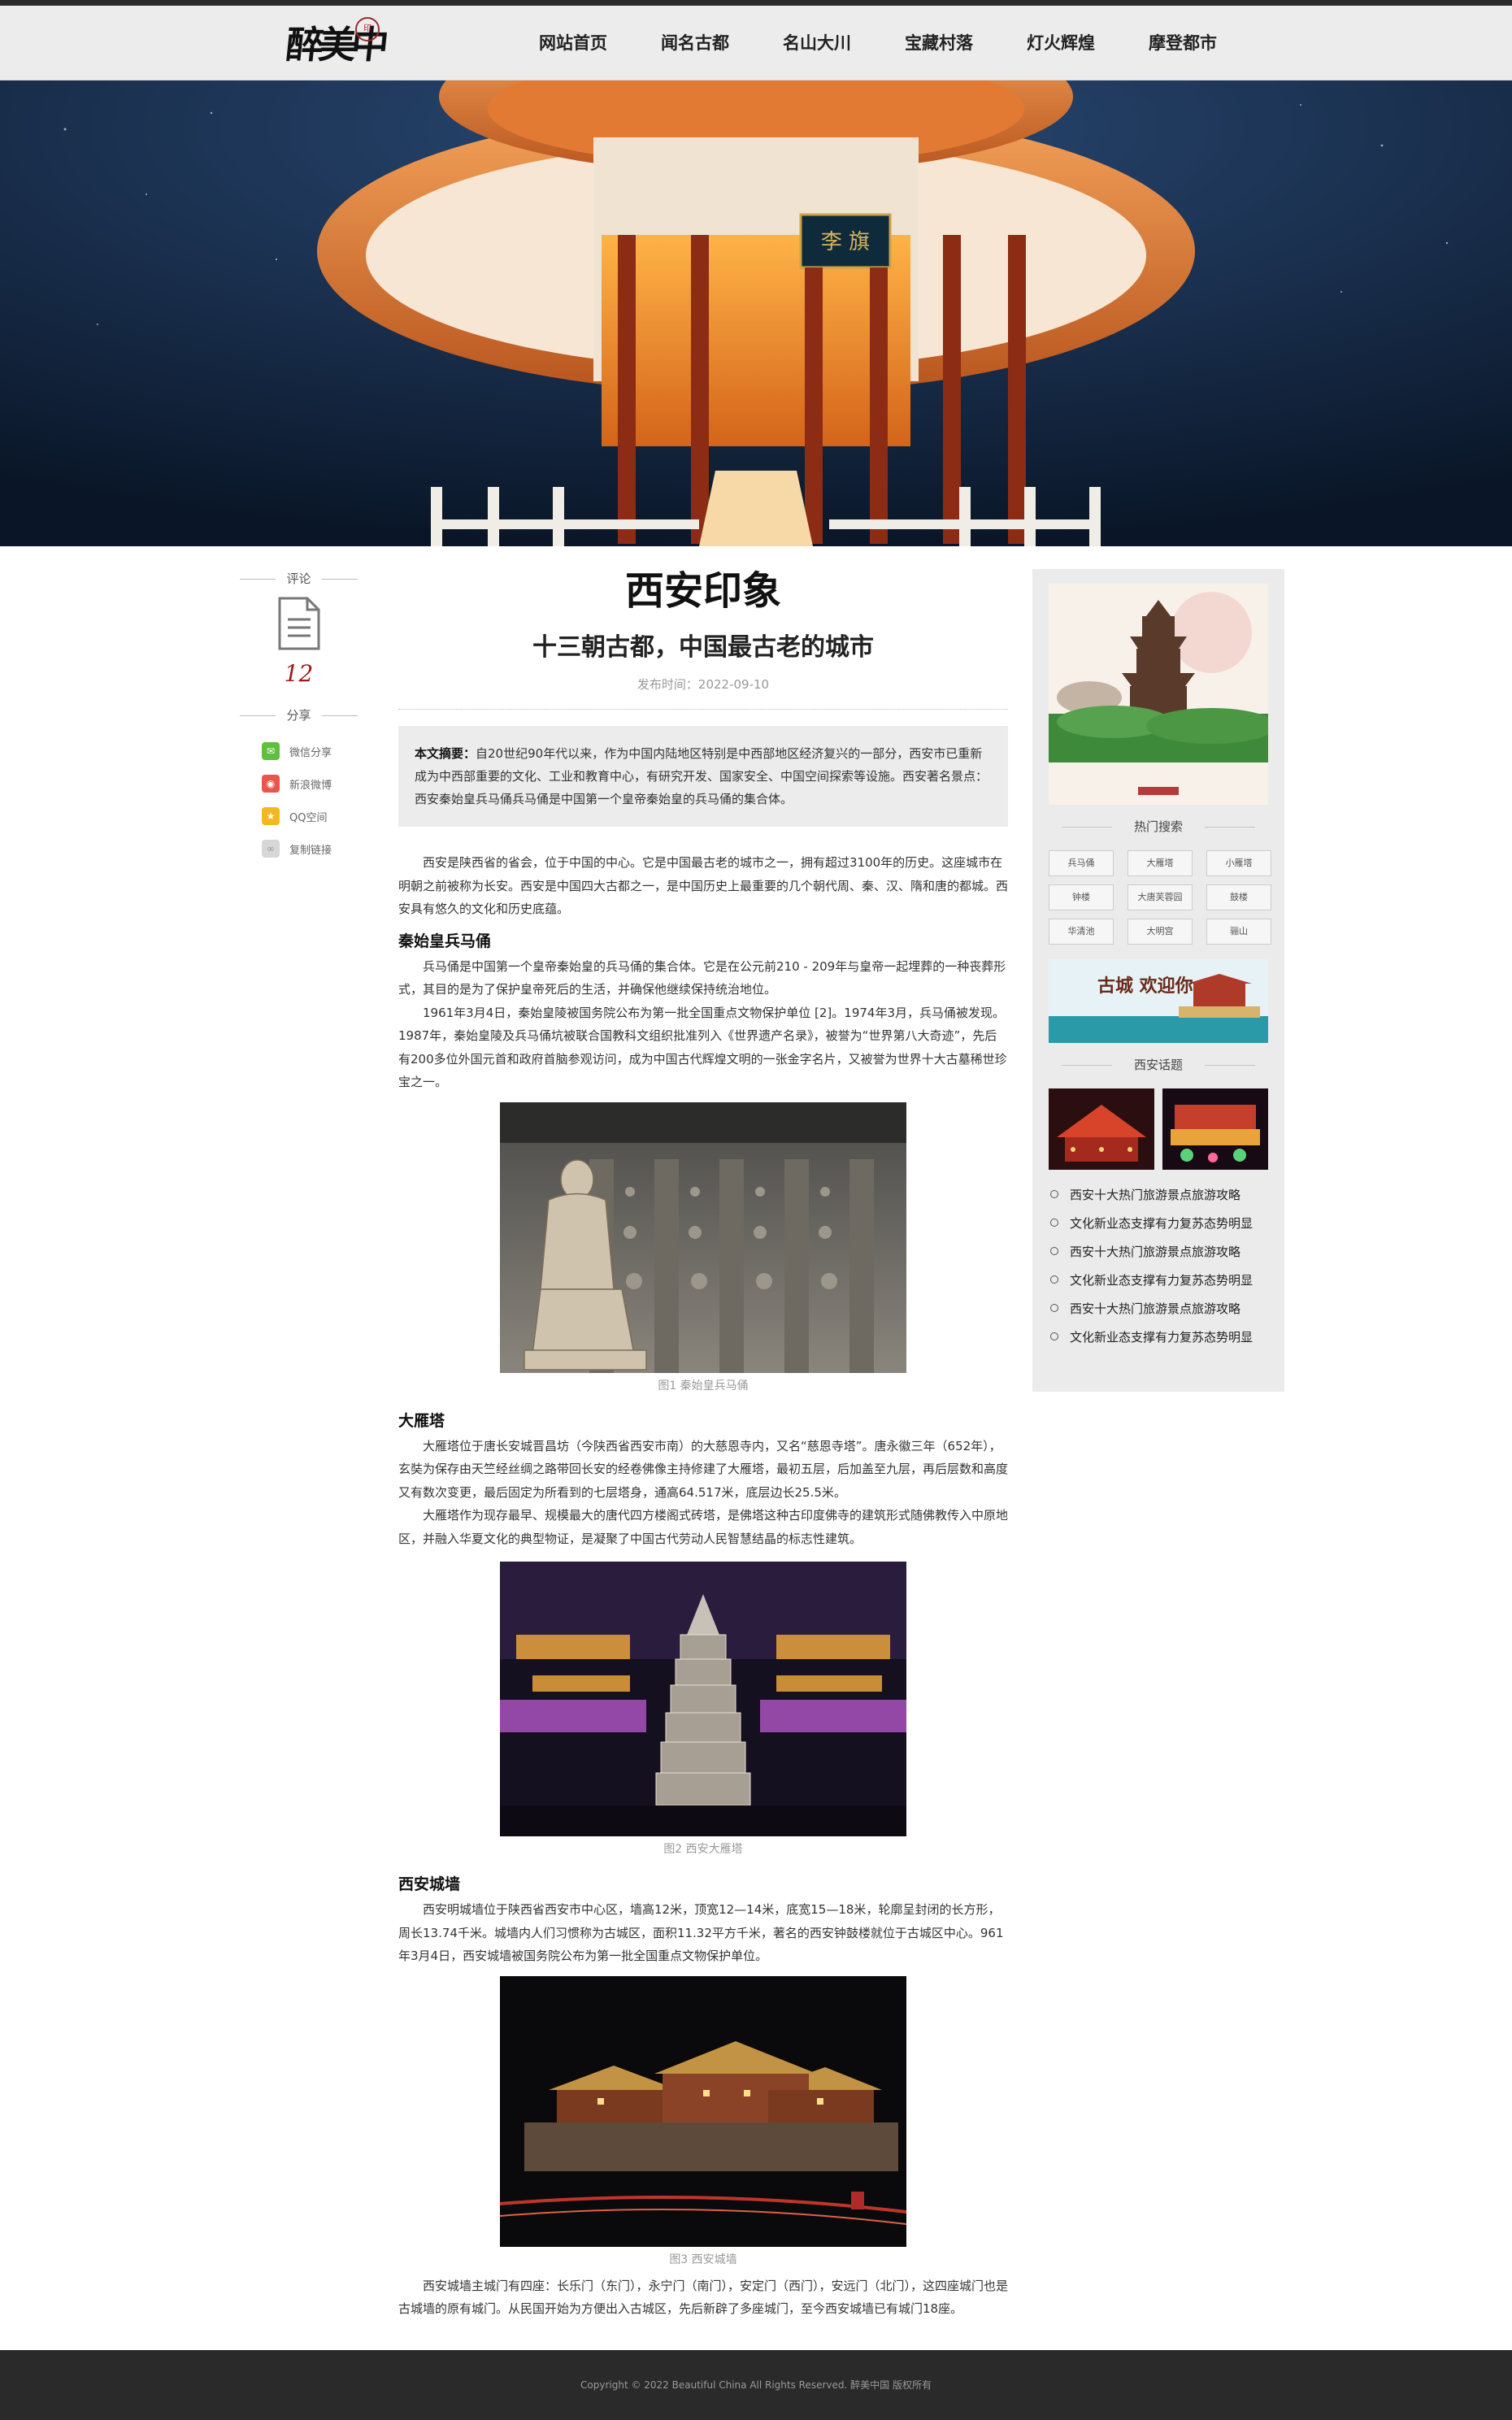 Image resolution: width=1512 pixels, height=2420 pixels. Describe the element at coordinates (1160, 863) in the screenshot. I see `tag-big-goose-pagoda: 大雁塔` at that location.